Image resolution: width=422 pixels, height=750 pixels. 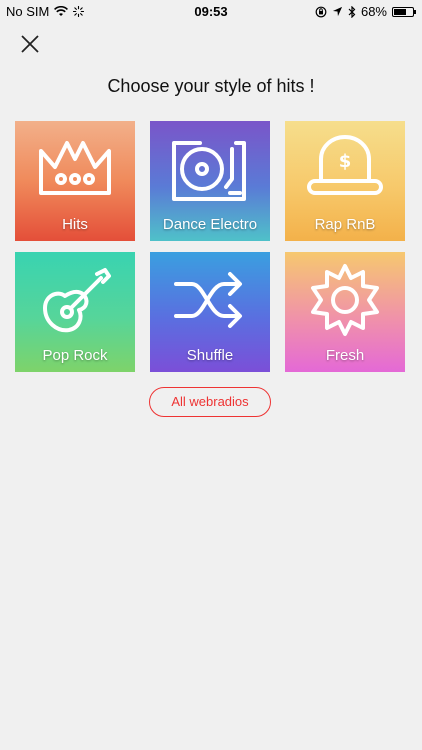 I want to click on battery-percent: 68%, so click(x=373, y=11).